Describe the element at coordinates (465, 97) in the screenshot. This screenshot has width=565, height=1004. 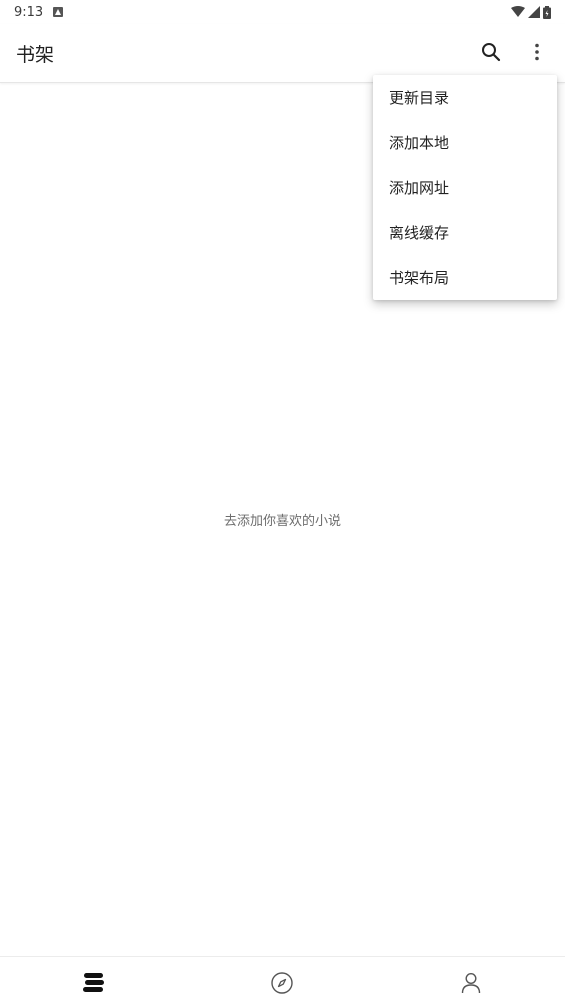
I see `menu-item-update-catalog: 更新目录` at that location.